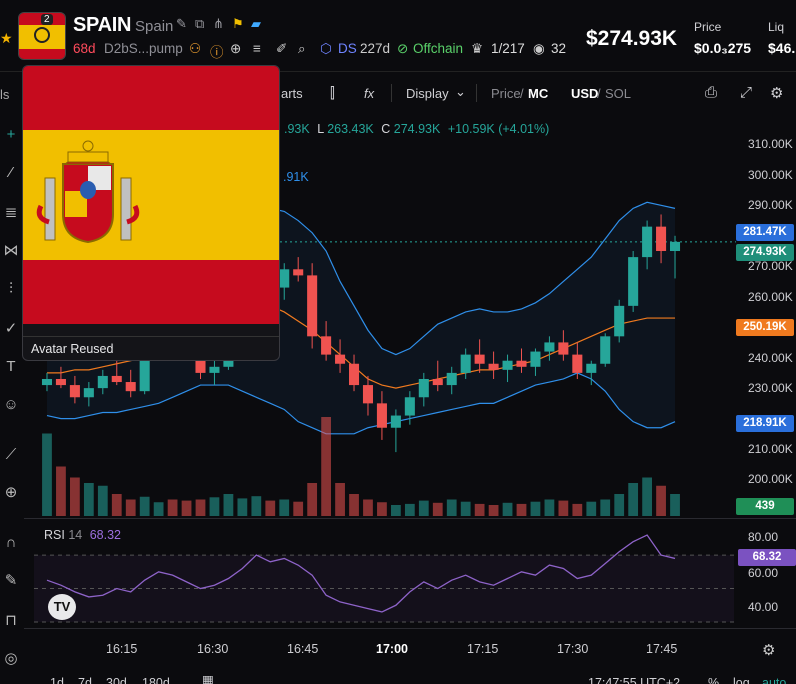 This screenshot has height=684, width=796. What do you see at coordinates (326, 49) in the screenshot?
I see `dexscreener-icon: ⬡` at bounding box center [326, 49].